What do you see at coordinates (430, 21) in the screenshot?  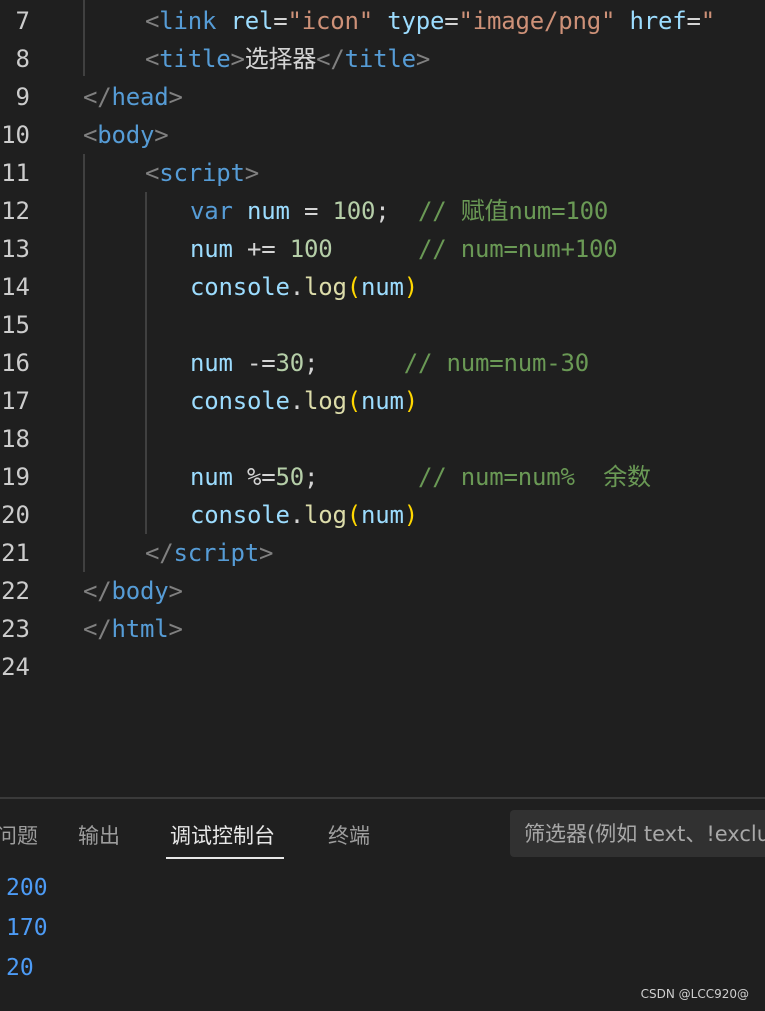 I see `code-text: <link rel="icon" type="image/png" href="` at bounding box center [430, 21].